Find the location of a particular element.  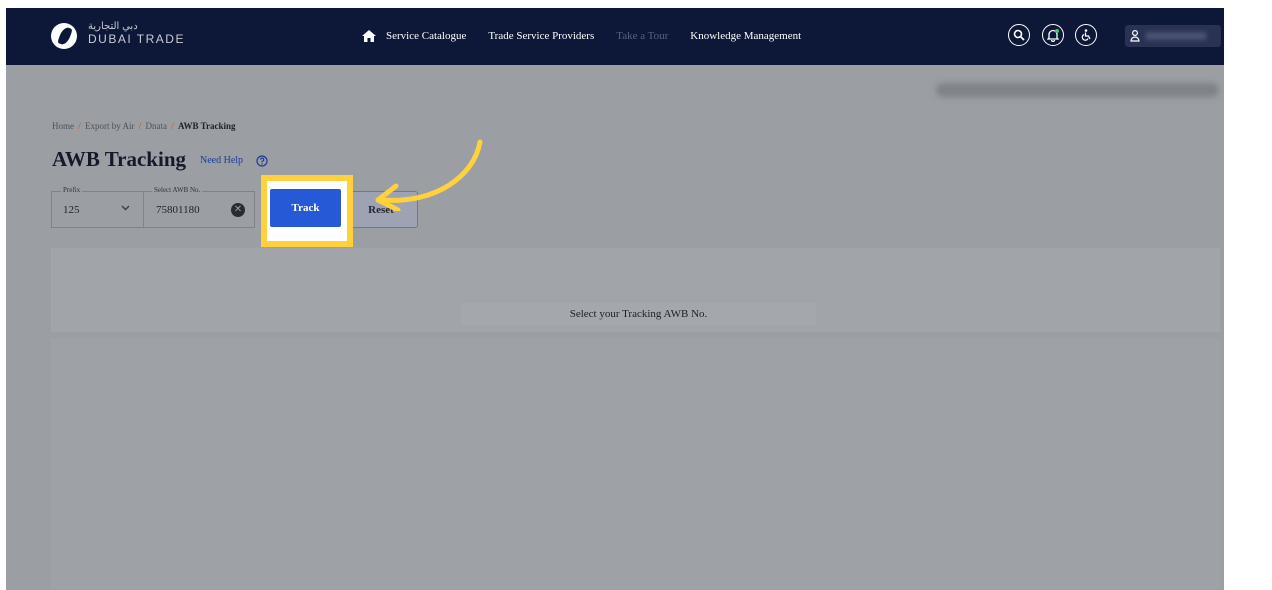

page-title: AWB Tracking is located at coordinates (119, 159).